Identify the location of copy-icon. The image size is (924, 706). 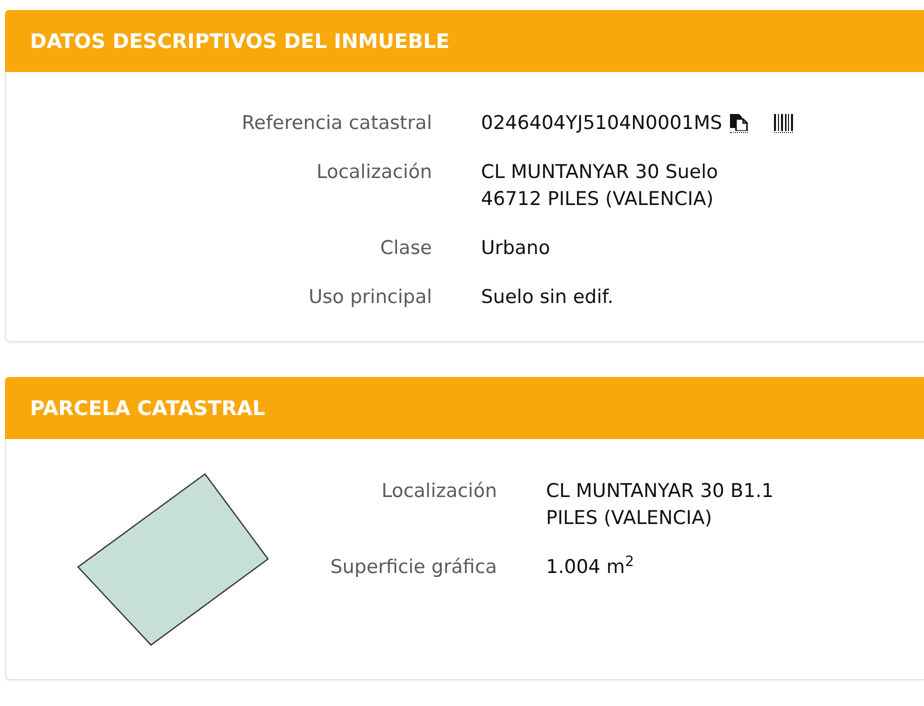
(739, 122).